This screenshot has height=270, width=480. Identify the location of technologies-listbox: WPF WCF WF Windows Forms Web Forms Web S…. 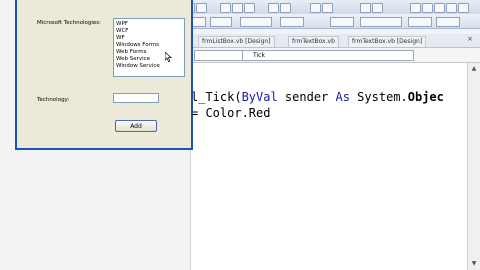
(149, 47).